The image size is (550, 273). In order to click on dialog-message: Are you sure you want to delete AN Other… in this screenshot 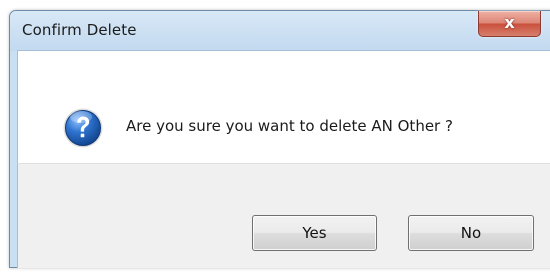, I will do `click(289, 126)`.